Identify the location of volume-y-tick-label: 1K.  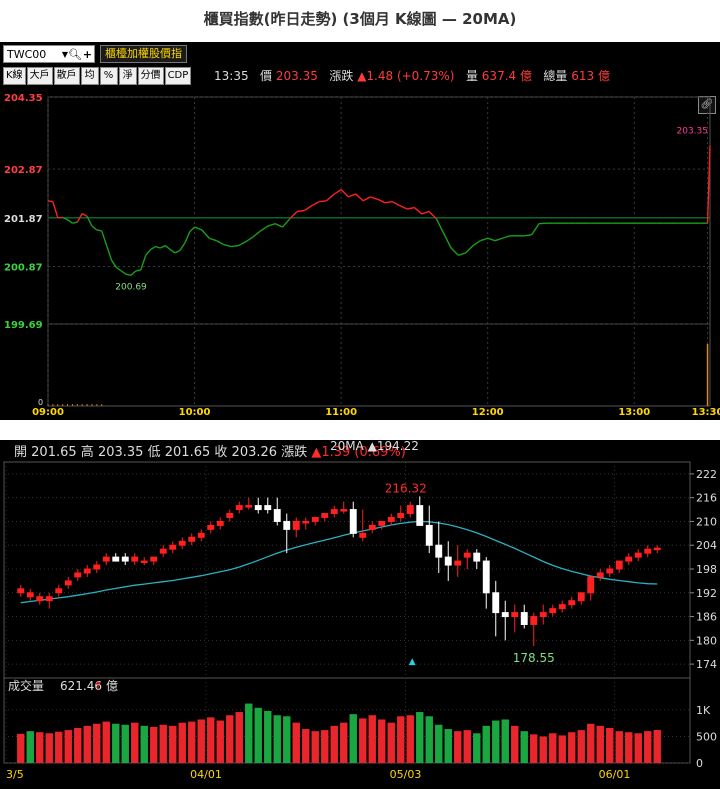
(703, 710).